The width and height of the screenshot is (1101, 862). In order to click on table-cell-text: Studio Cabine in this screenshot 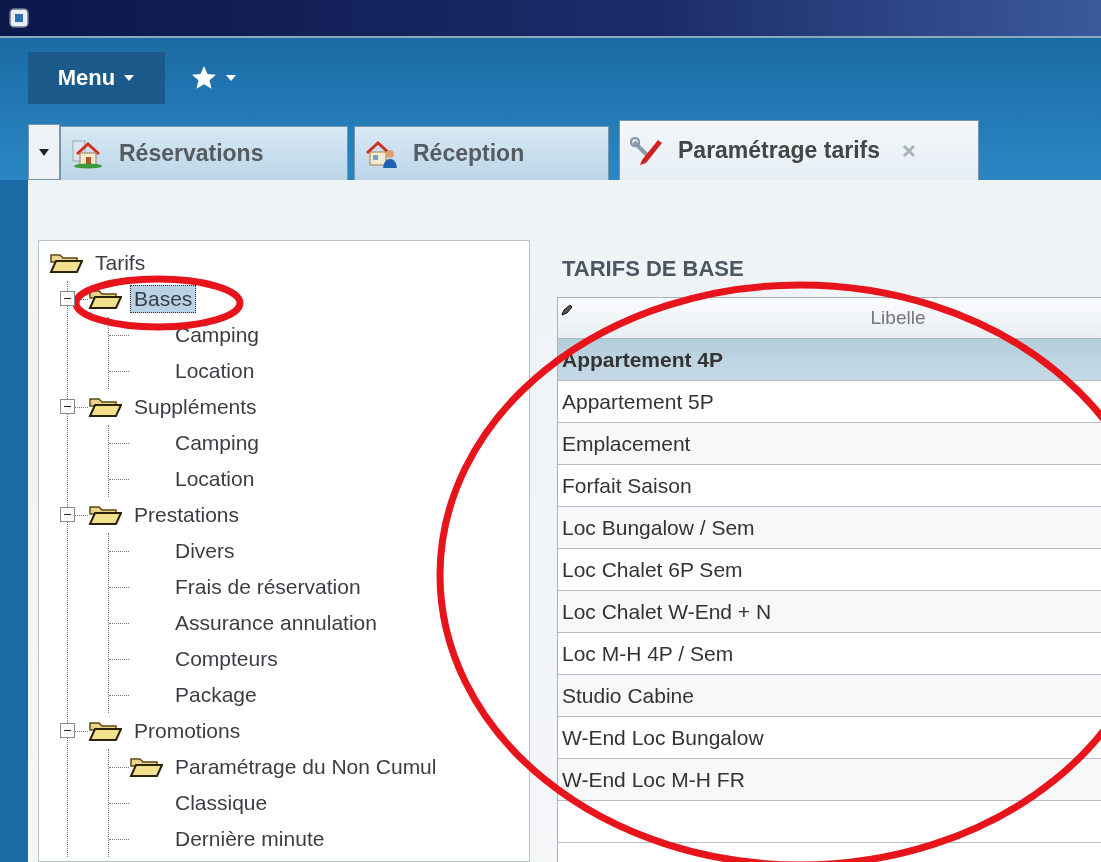, I will do `click(627, 695)`.